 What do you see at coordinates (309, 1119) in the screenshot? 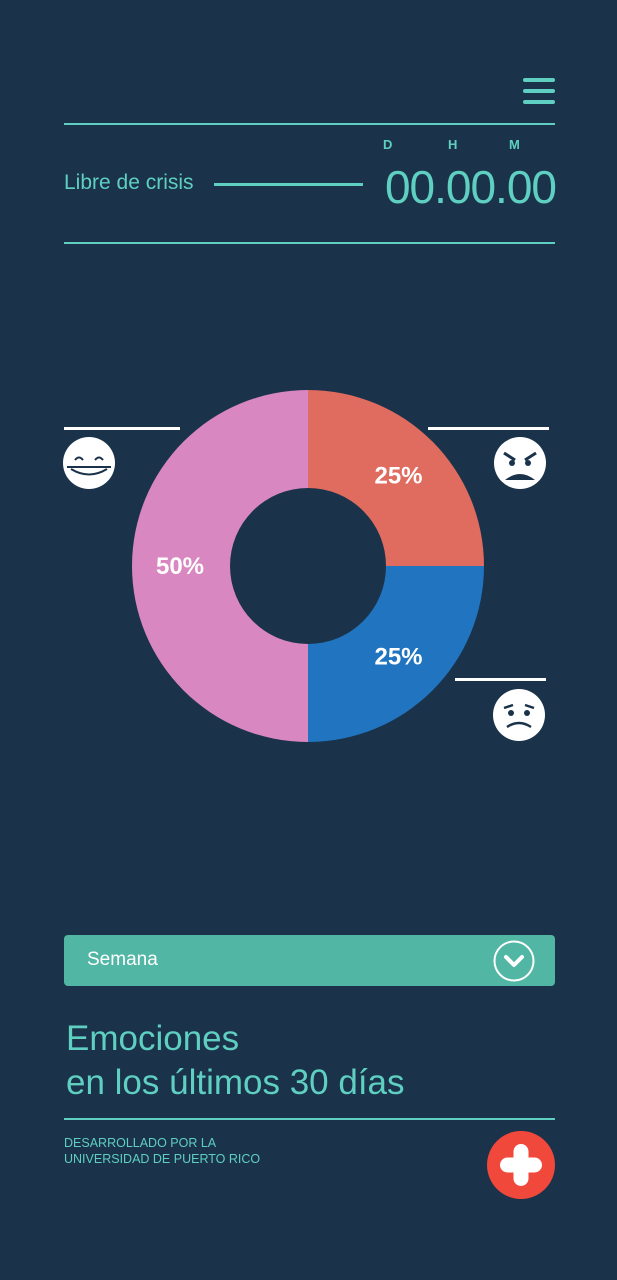
I see `footer-divider` at bounding box center [309, 1119].